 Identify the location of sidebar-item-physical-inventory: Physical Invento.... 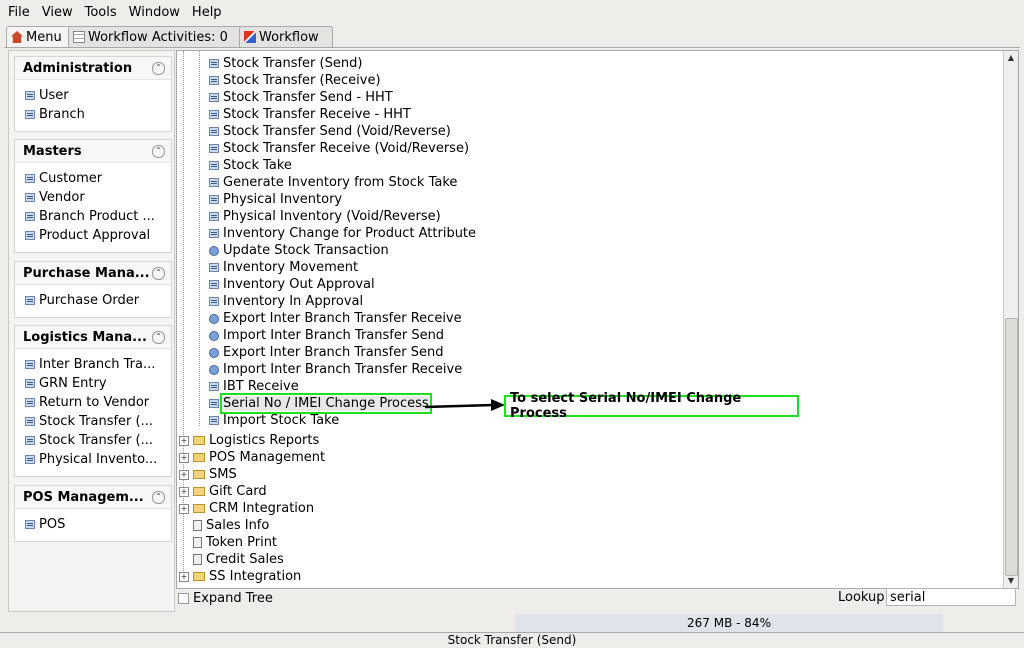
(93, 459).